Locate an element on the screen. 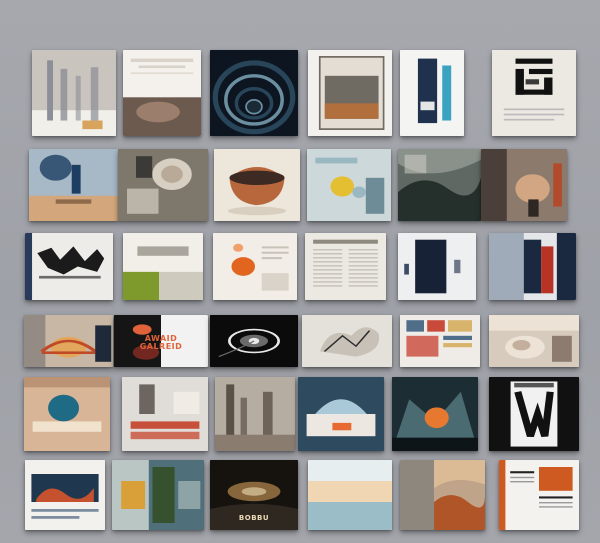 The image size is (600, 543). card-navy-box is located at coordinates (437, 266).